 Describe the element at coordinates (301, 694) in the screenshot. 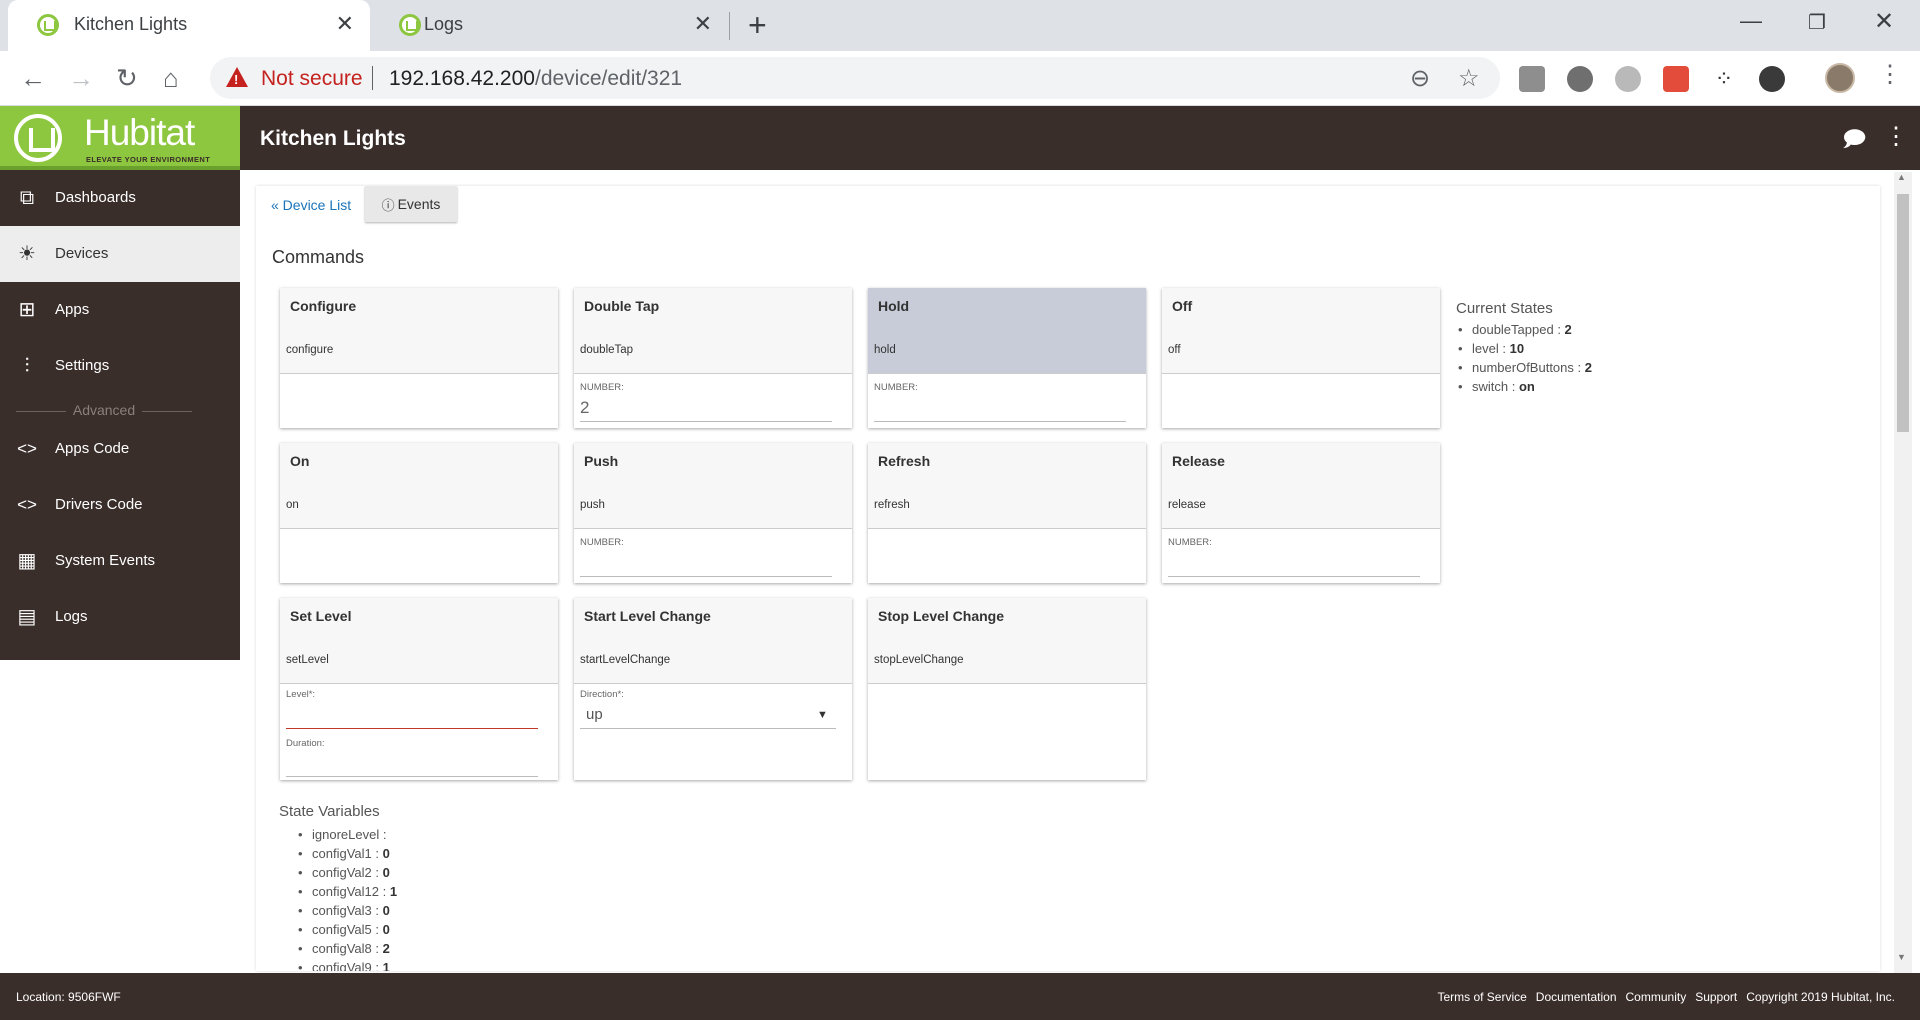

I see `level-field-label: Level*:` at that location.